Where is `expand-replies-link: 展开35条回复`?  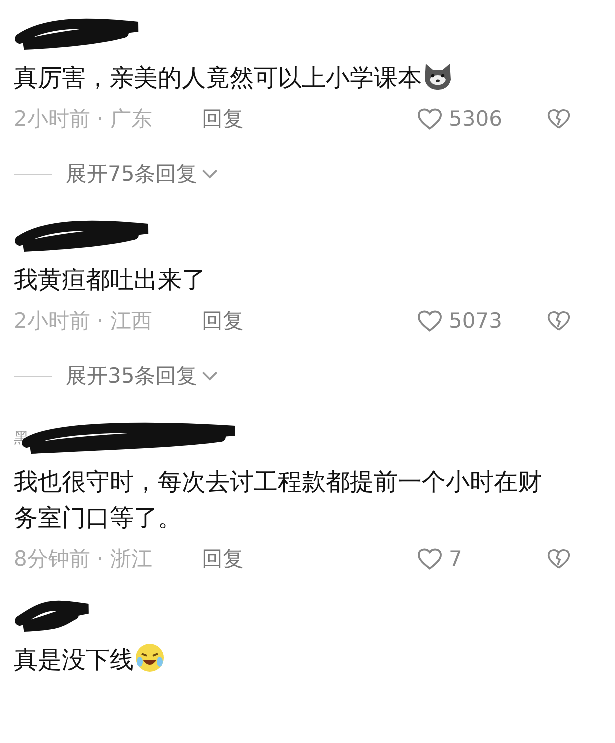 expand-replies-link: 展开35条回复 is located at coordinates (142, 376).